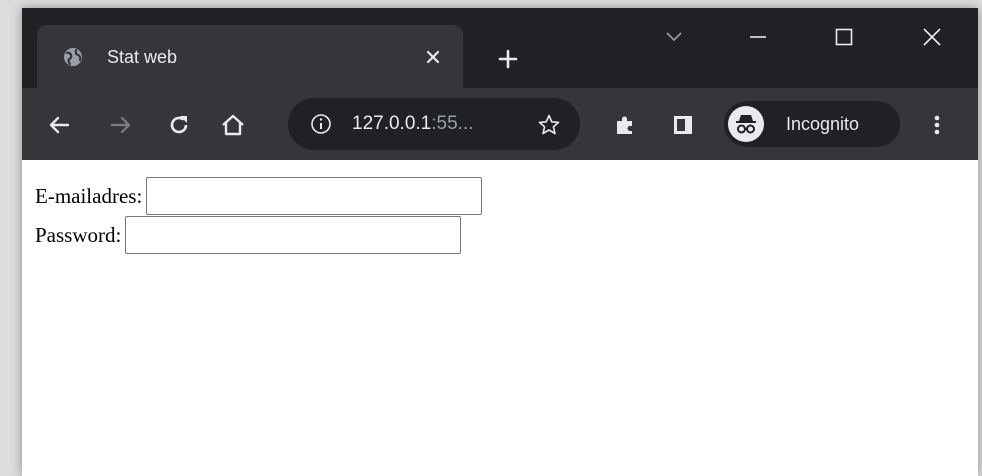 The width and height of the screenshot is (982, 476). I want to click on maximize-button, so click(844, 37).